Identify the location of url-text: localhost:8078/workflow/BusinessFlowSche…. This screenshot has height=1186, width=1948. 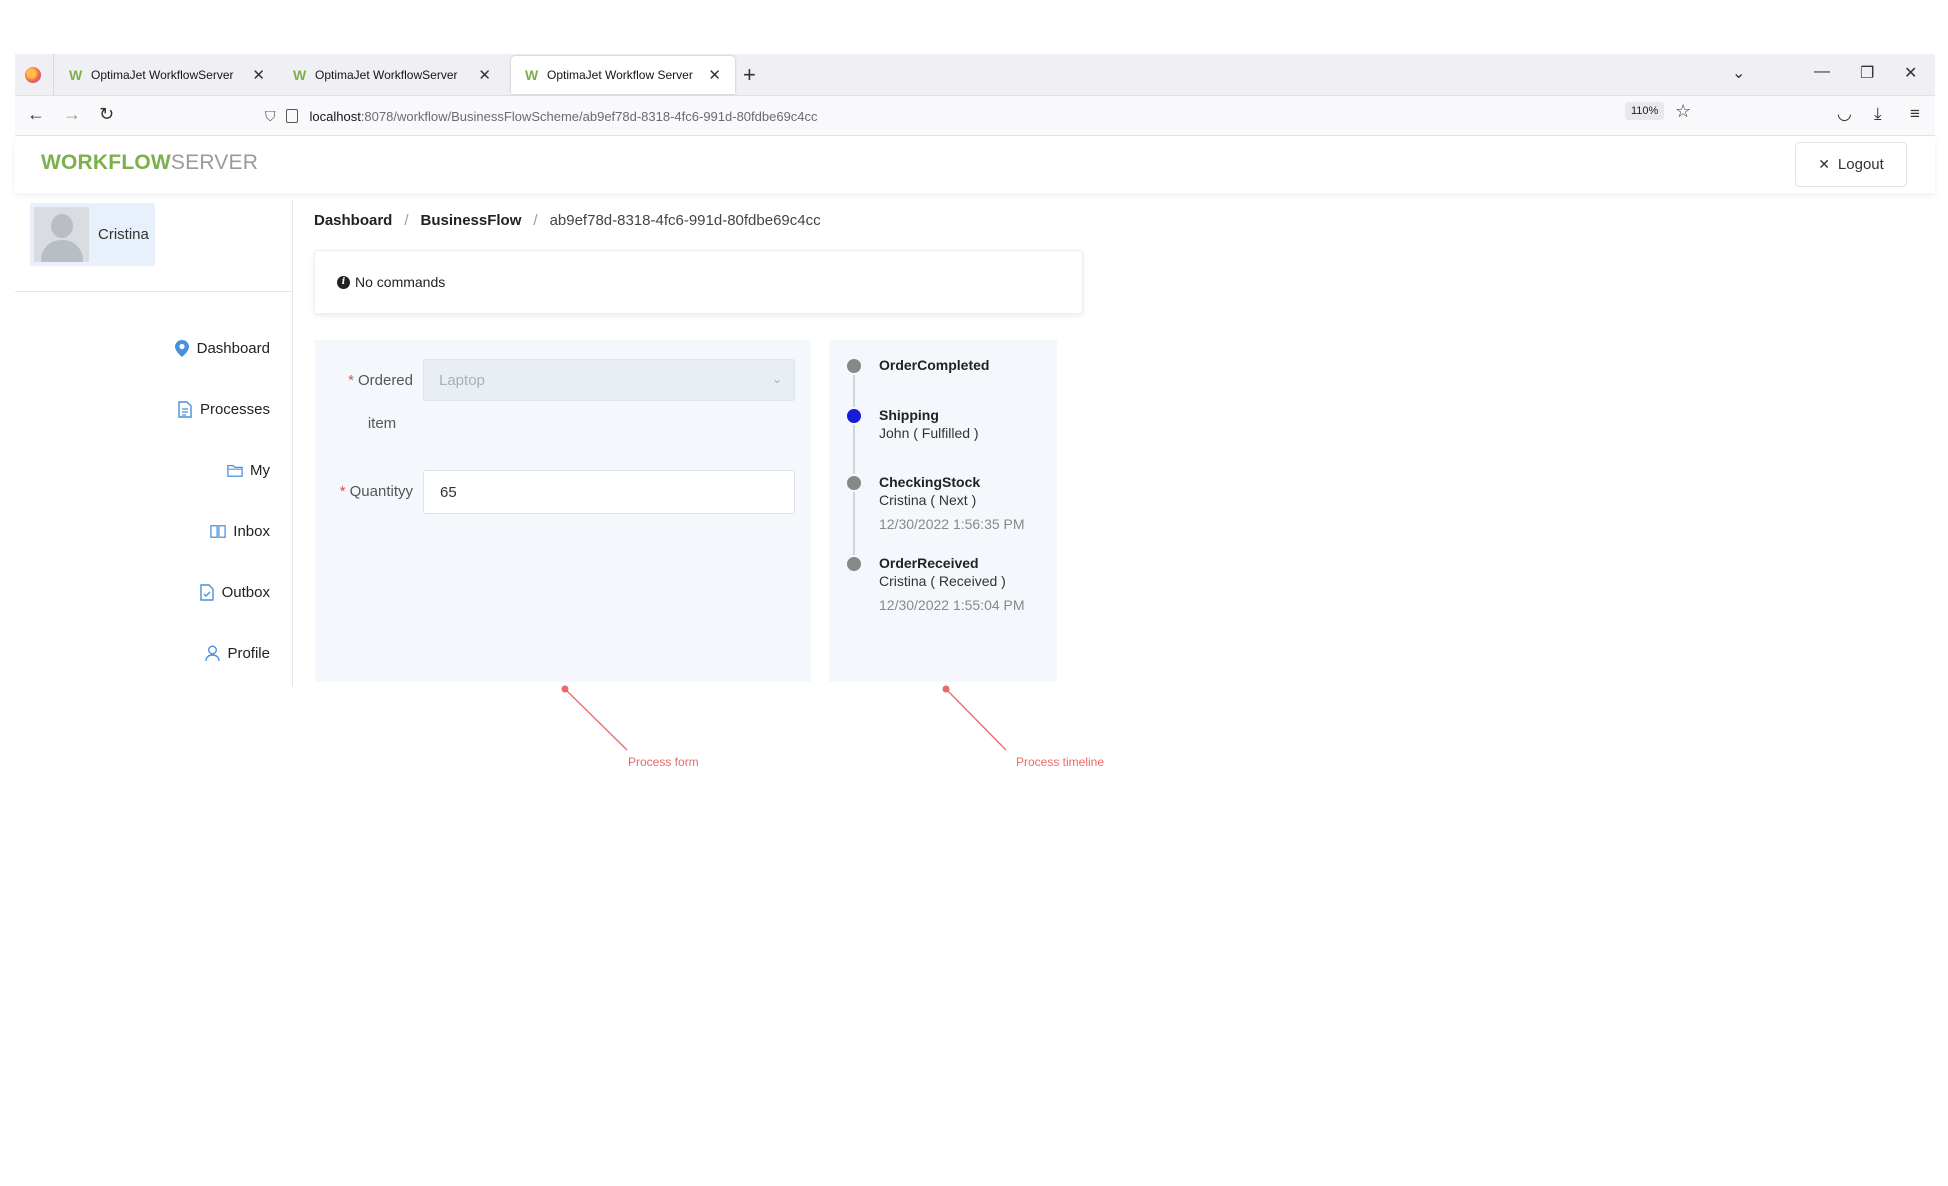
(564, 116).